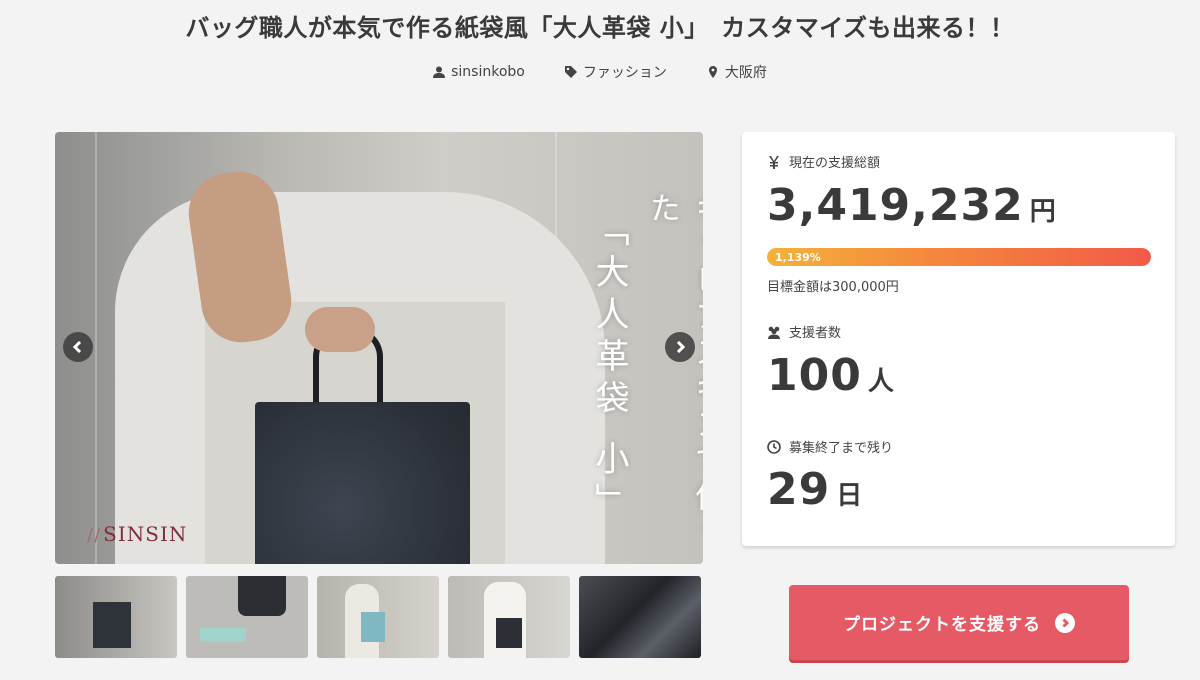 Image resolution: width=1200 pixels, height=680 pixels. I want to click on remaining-days: 29 日, so click(815, 489).